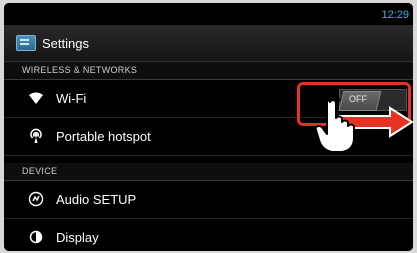 This screenshot has height=253, width=417. I want to click on settings-item-label: Wi-Fi, so click(71, 98).